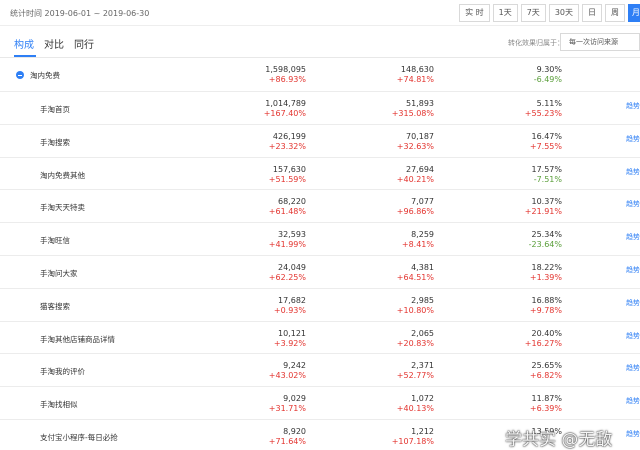 The image size is (640, 450). I want to click on metric-change: +74.81%, so click(415, 79).